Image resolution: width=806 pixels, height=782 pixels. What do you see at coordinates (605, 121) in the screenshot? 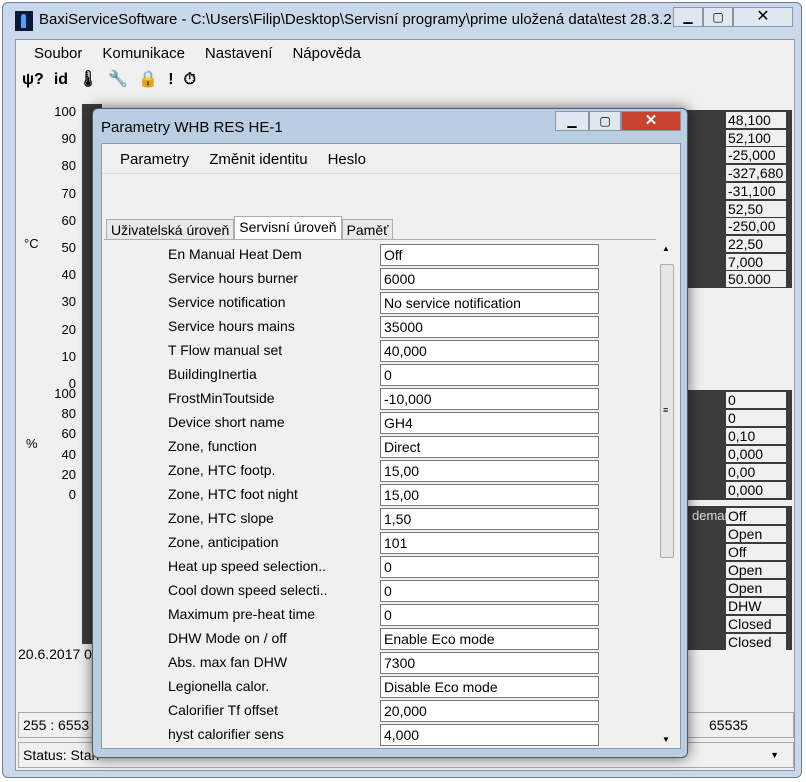
I see `dialog-maximize-button: ▢` at bounding box center [605, 121].